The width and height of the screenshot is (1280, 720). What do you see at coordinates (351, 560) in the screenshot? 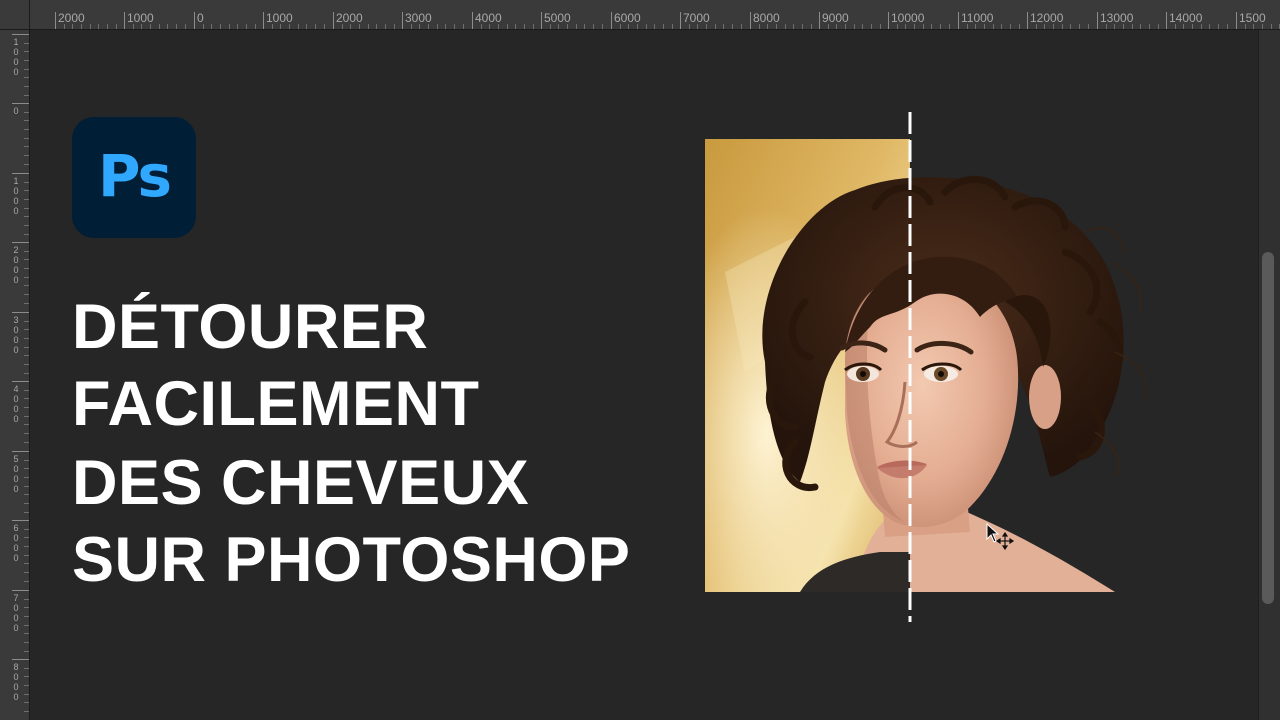
I see `title-line-4: SUR PHOTOSHOP` at bounding box center [351, 560].